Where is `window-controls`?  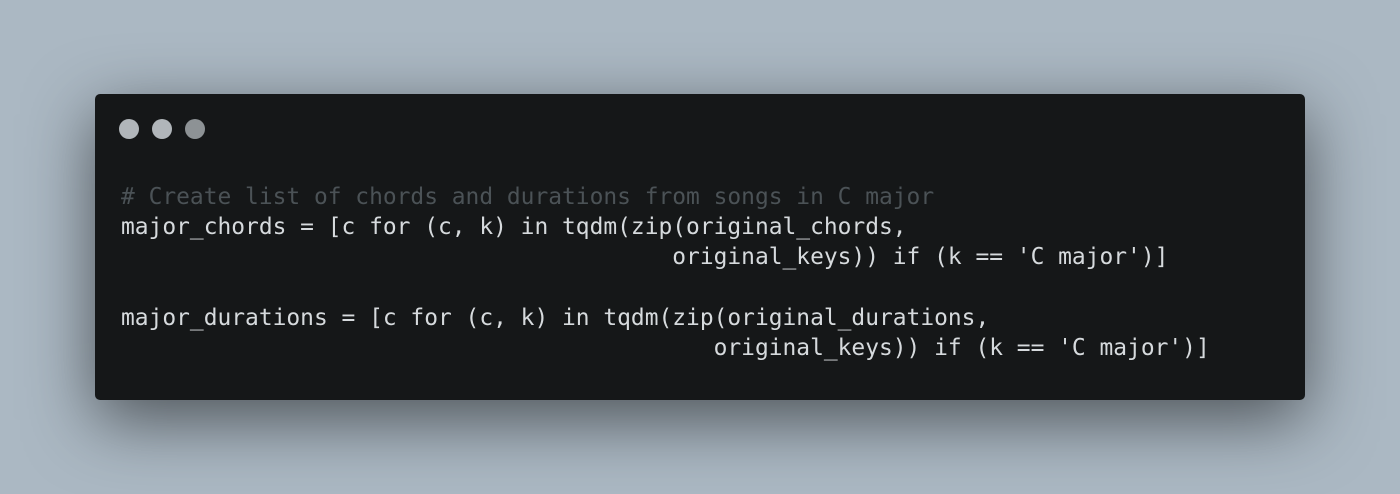
window-controls is located at coordinates (162, 129).